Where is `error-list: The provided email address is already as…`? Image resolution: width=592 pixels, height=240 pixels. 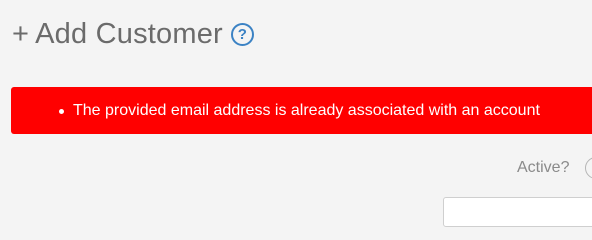
error-list: The provided email address is already as… is located at coordinates (299, 111).